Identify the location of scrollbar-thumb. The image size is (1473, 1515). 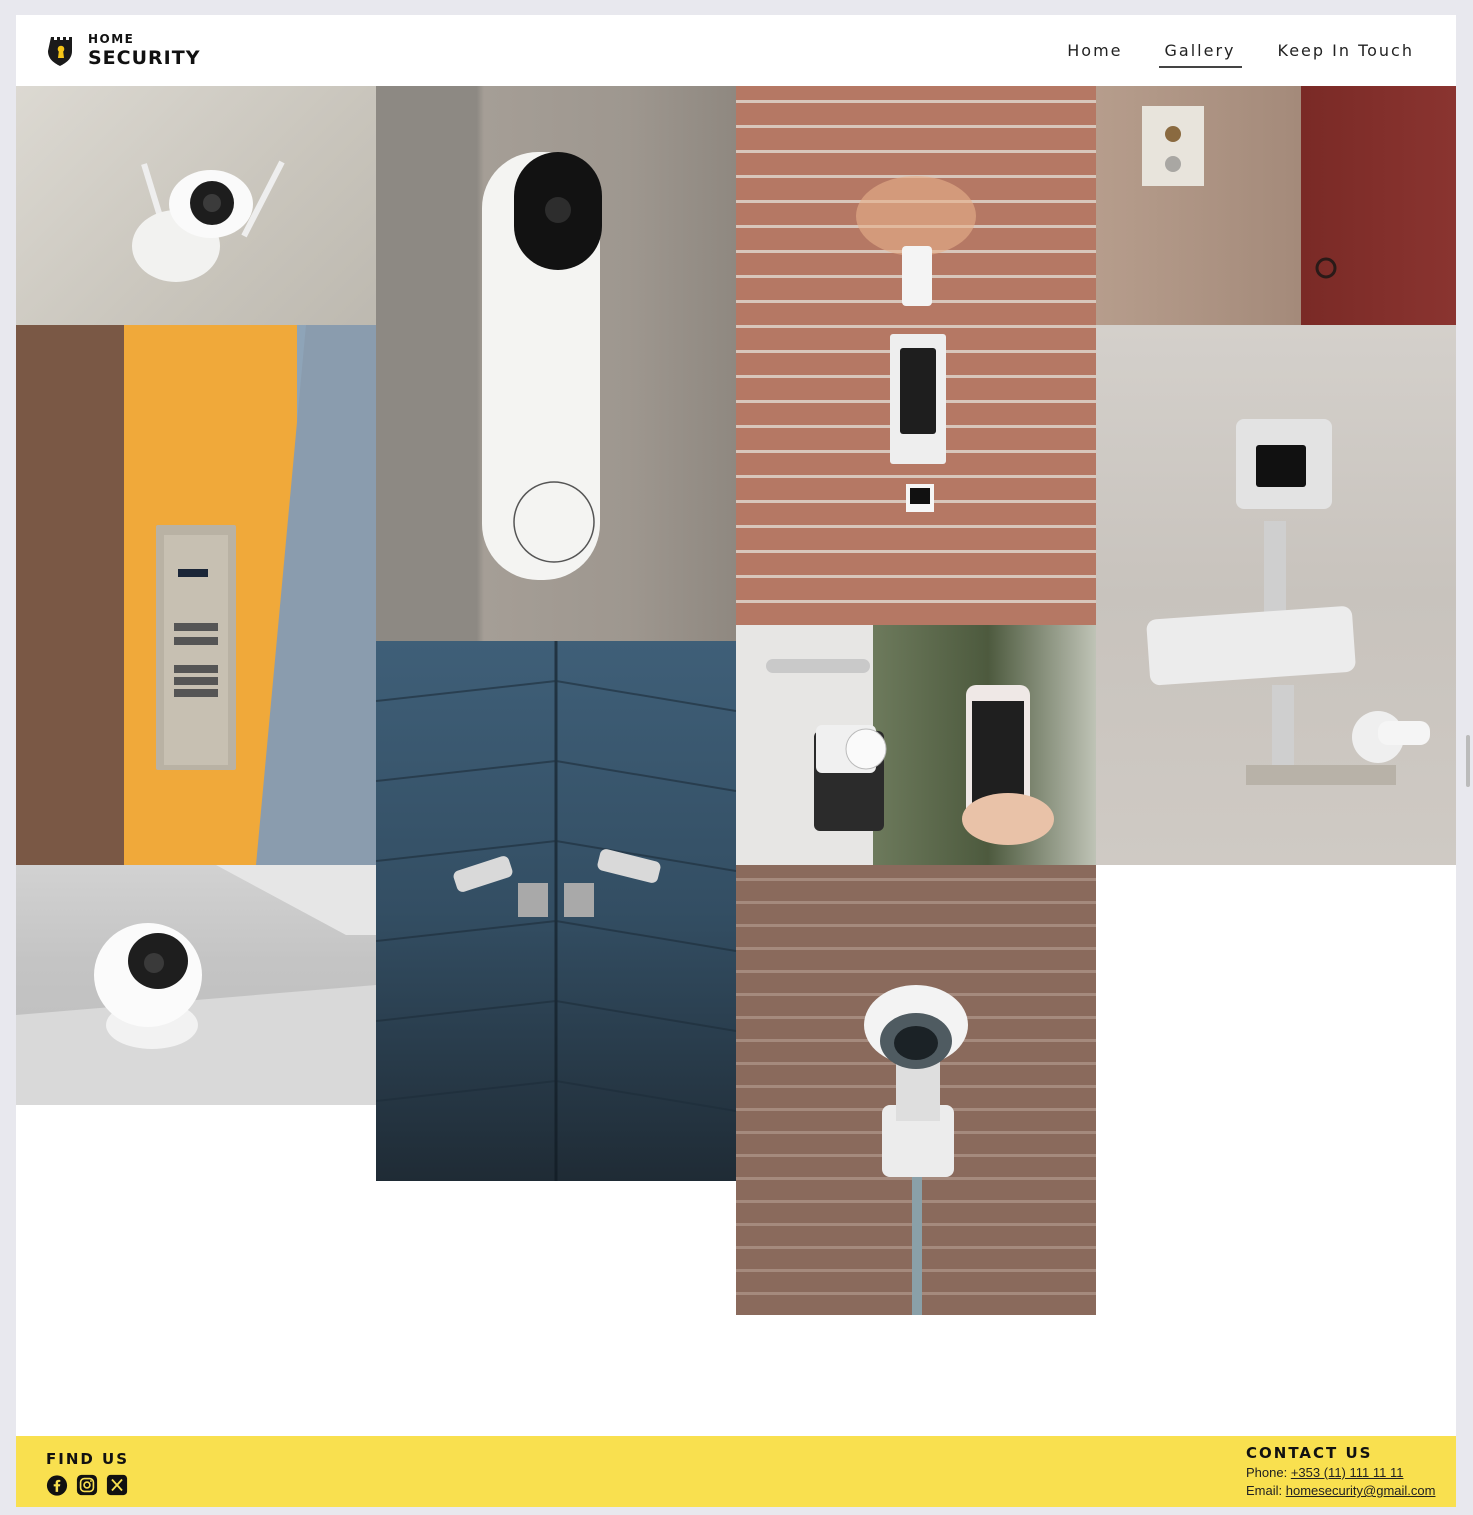
(1468, 761).